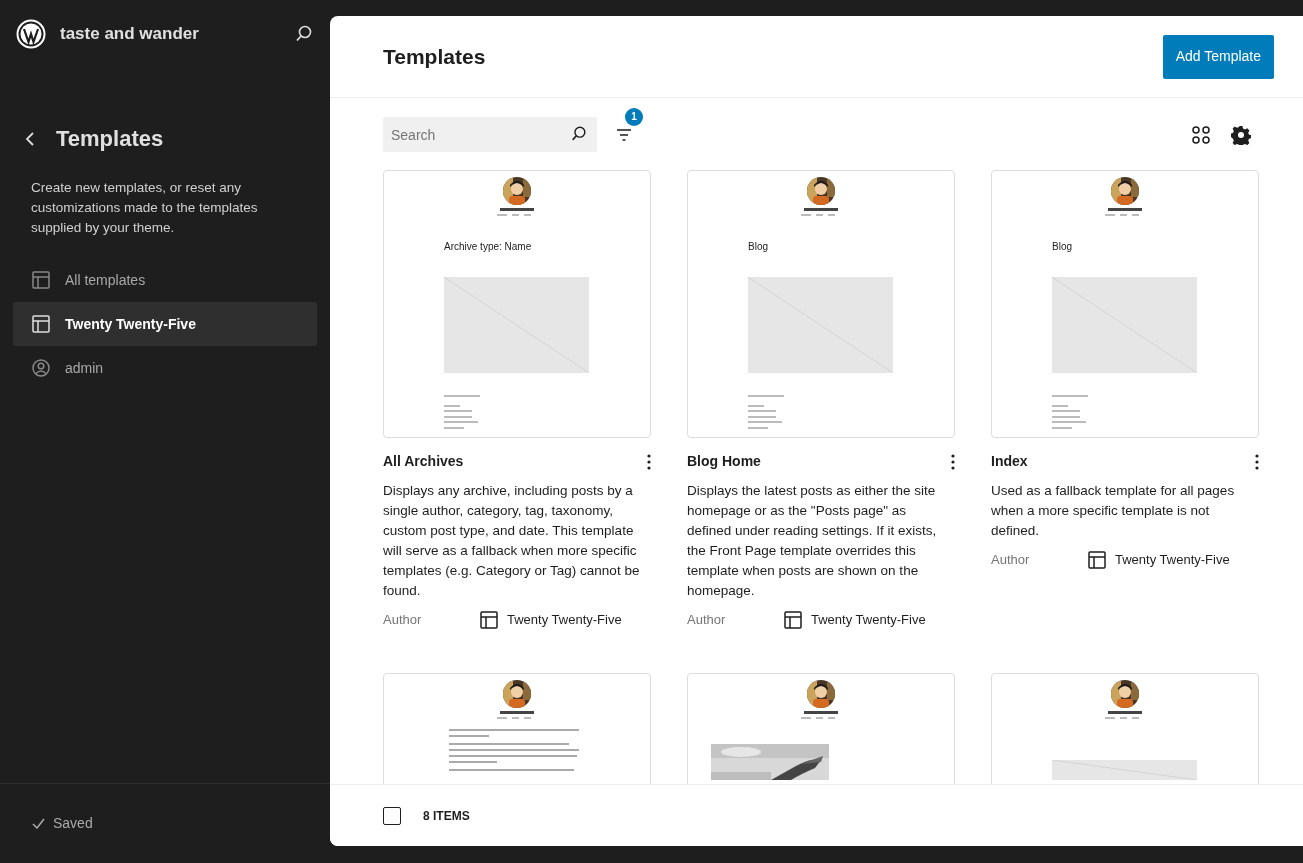  Describe the element at coordinates (165, 324) in the screenshot. I see `sidebar-item: Twenty Twenty-Five` at that location.